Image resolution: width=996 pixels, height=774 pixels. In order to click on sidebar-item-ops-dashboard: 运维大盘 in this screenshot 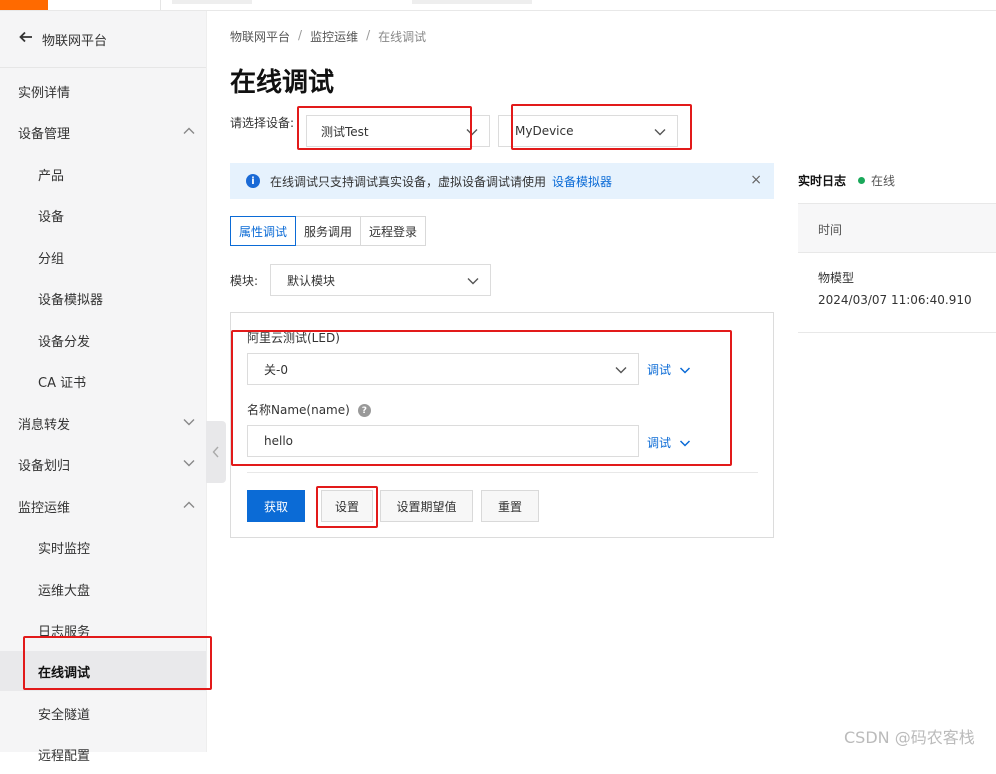, I will do `click(103, 589)`.